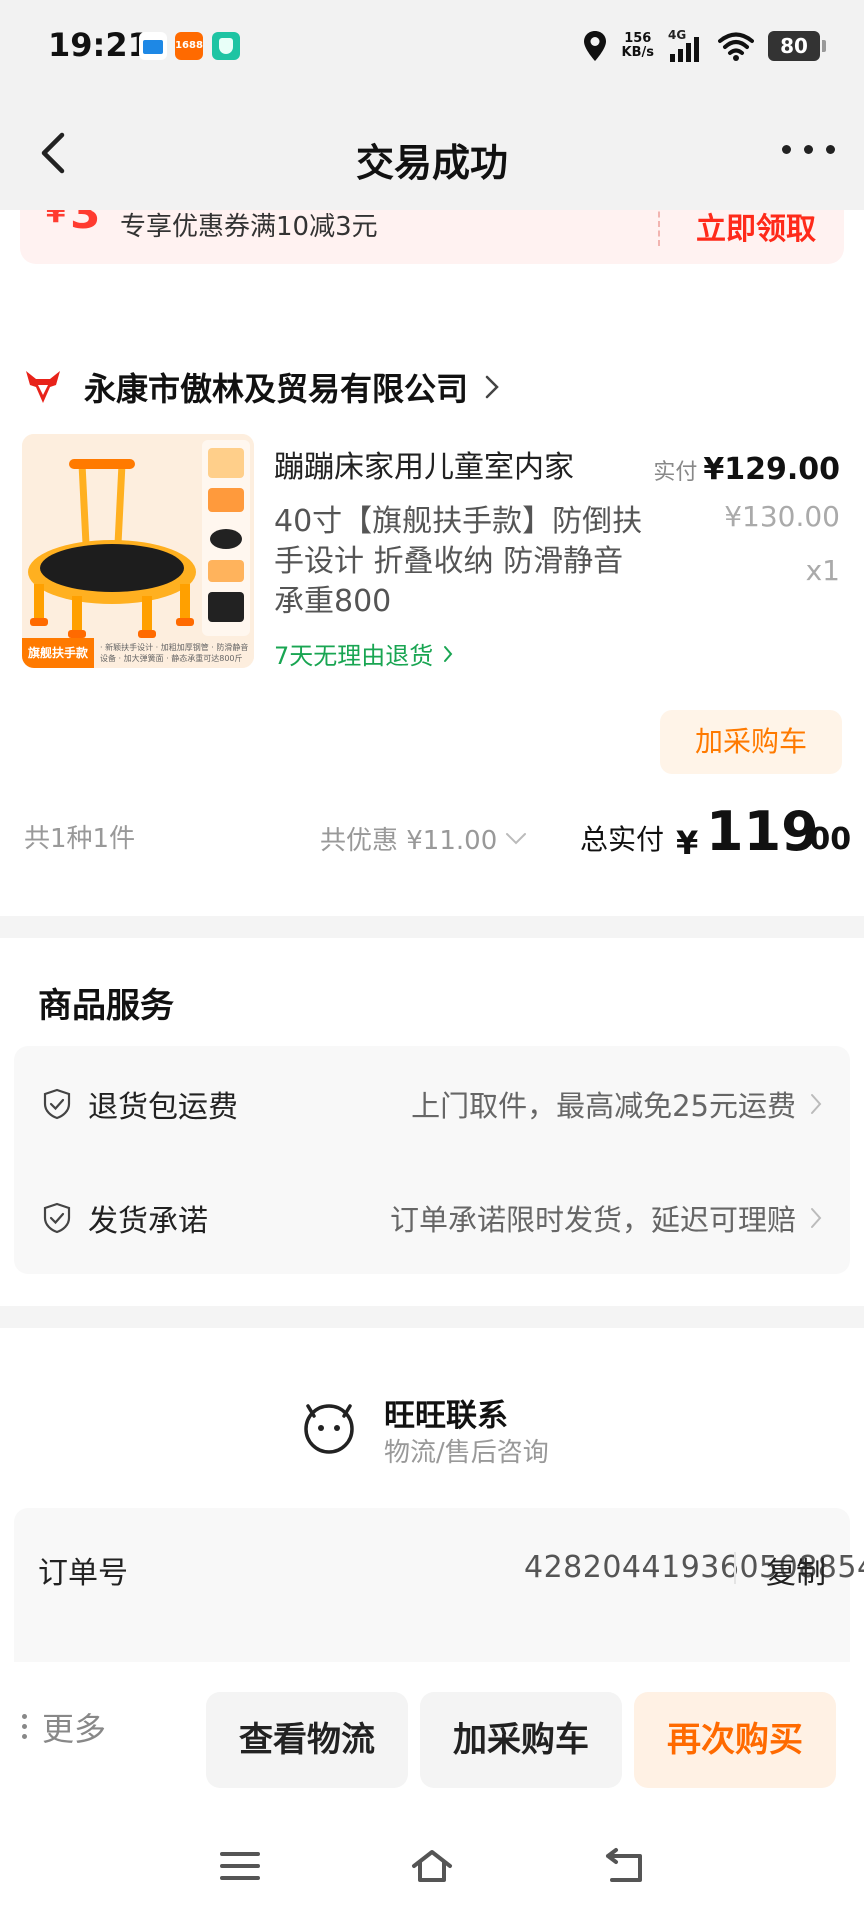 Image resolution: width=864 pixels, height=1920 pixels. Describe the element at coordinates (329, 1429) in the screenshot. I see `wangwang-chat-icon` at that location.